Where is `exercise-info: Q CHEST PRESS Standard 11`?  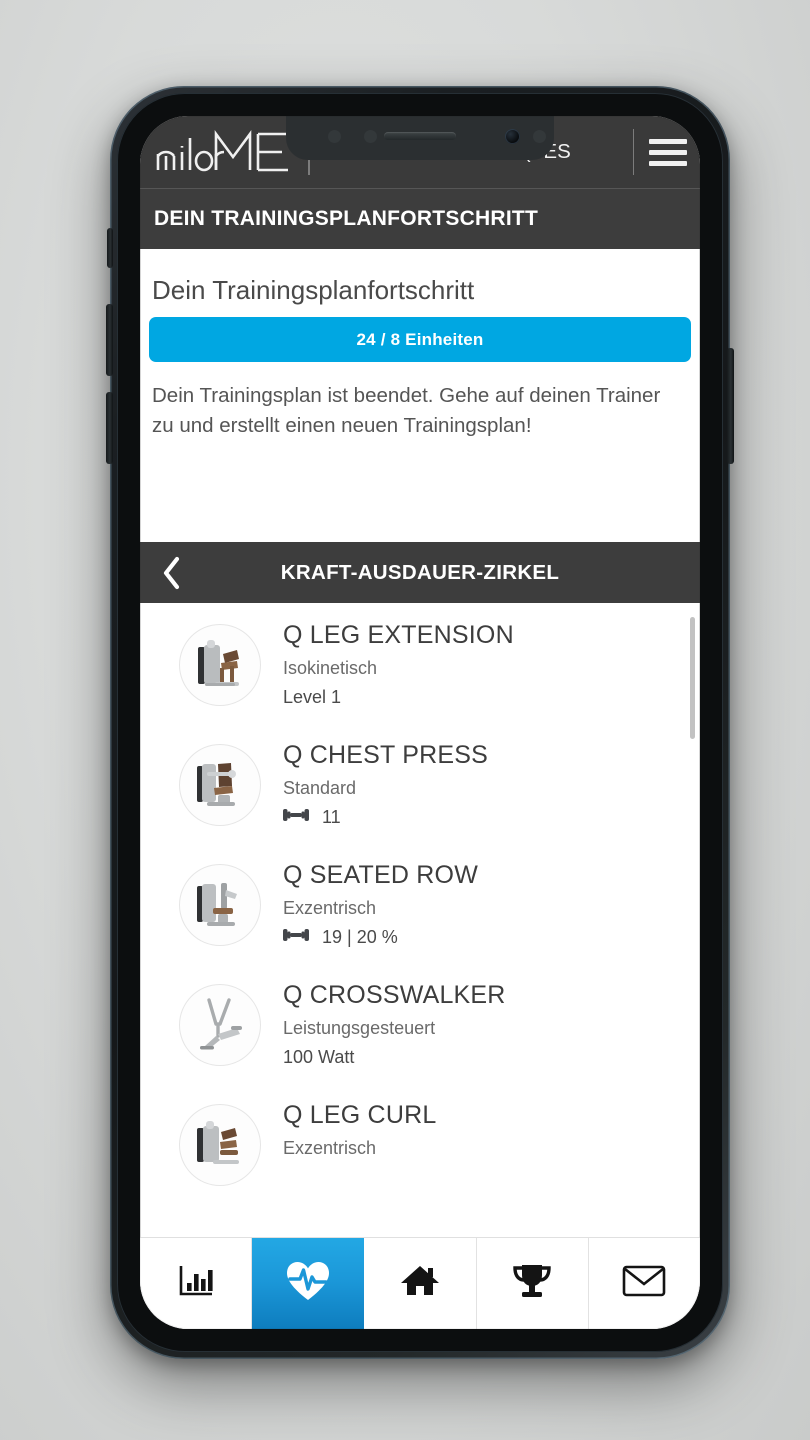
exercise-info: Q CHEST PRESS Standard 11 is located at coordinates (485, 782).